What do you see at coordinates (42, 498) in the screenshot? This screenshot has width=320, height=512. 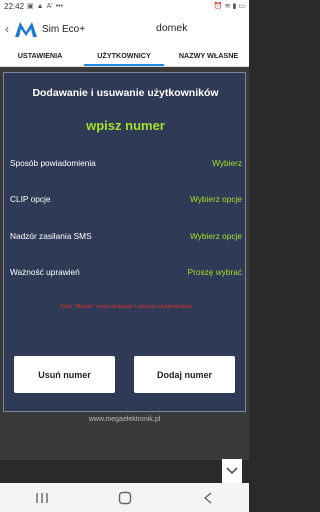 I see `recent-apps-icon` at bounding box center [42, 498].